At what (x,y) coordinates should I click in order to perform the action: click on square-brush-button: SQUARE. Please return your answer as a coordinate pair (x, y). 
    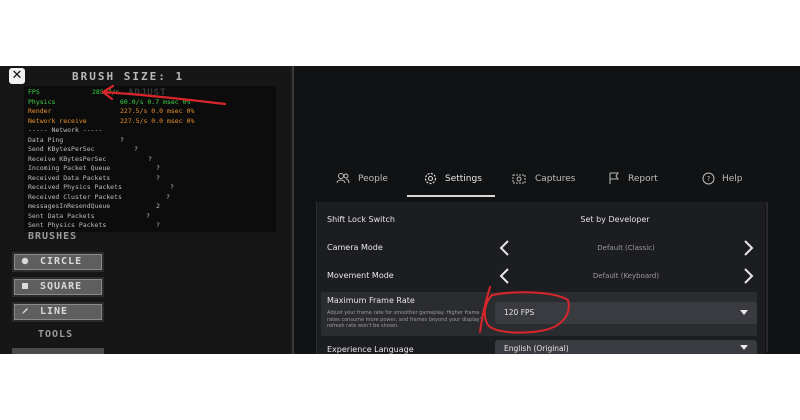
    Looking at the image, I should click on (58, 287).